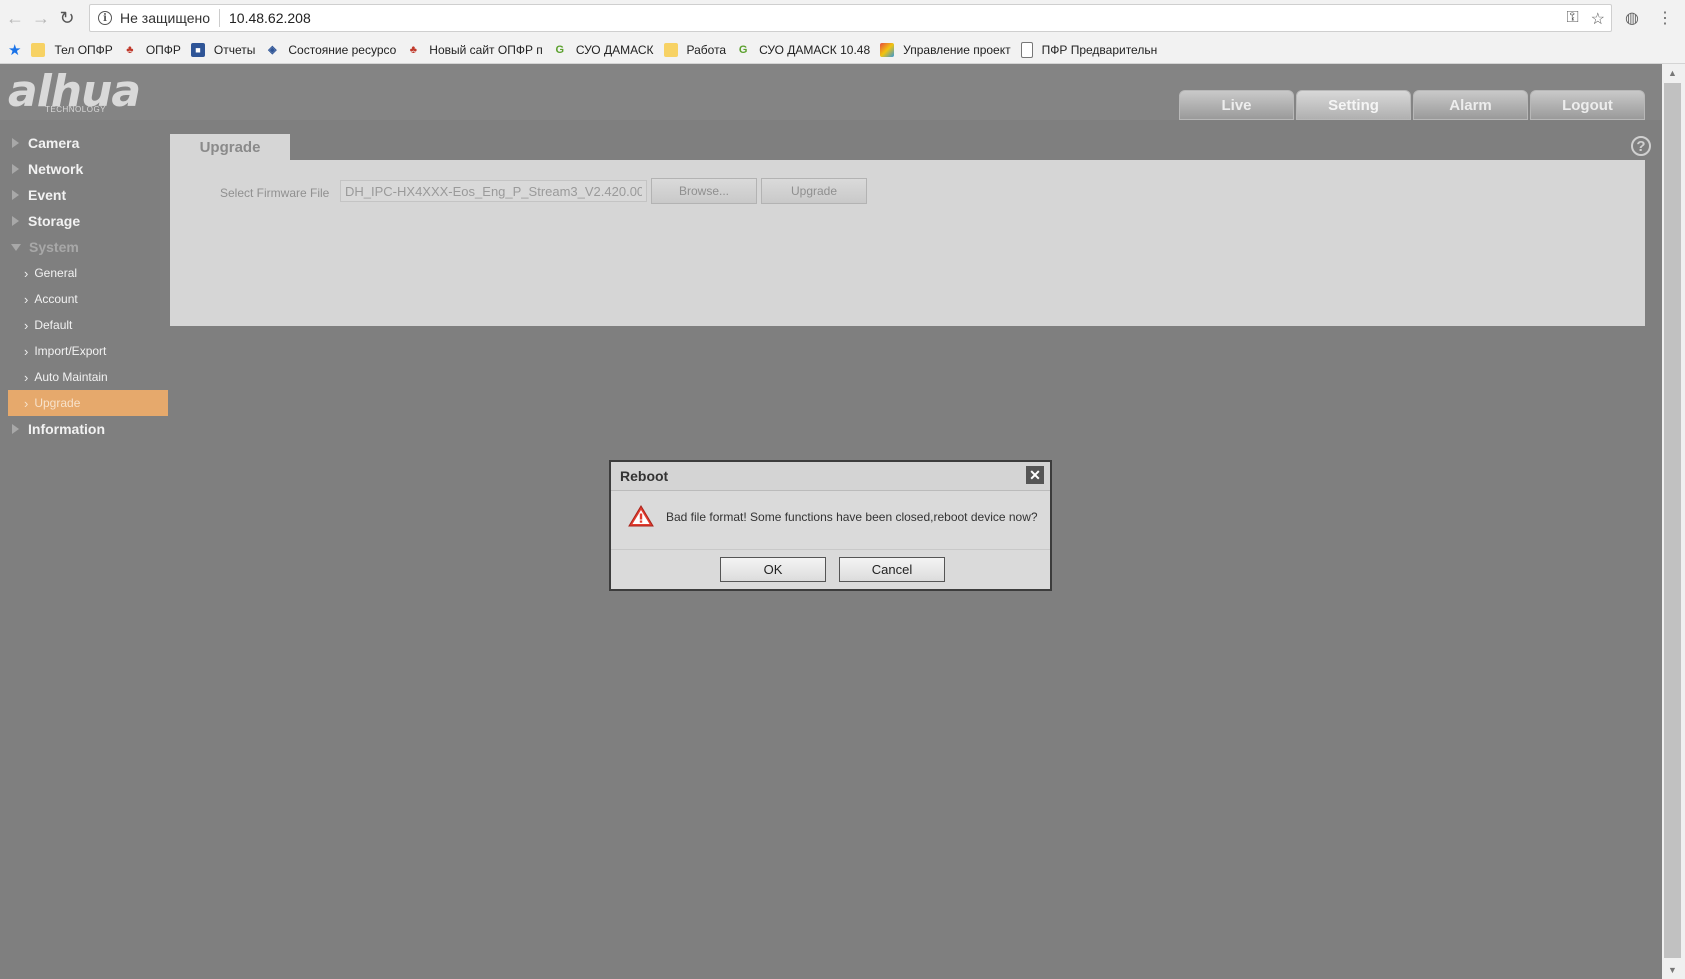  What do you see at coordinates (53, 325) in the screenshot?
I see `sidebar-sublabel: Default` at bounding box center [53, 325].